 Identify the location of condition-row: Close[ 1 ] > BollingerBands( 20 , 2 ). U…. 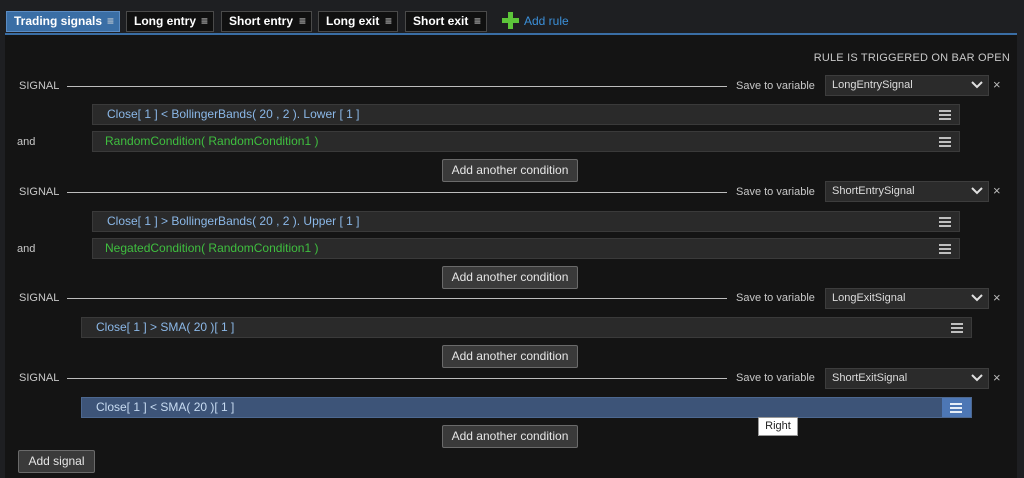
(526, 221).